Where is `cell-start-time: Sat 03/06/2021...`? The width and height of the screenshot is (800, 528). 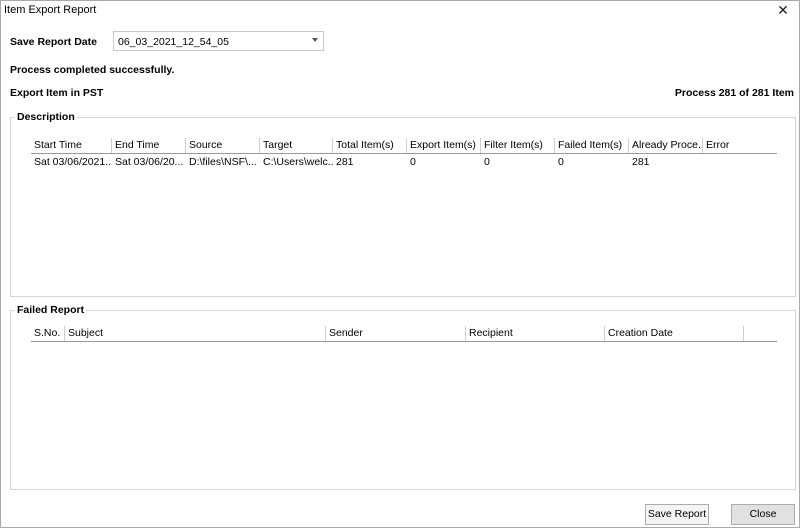
cell-start-time: Sat 03/06/2021... is located at coordinates (73, 162).